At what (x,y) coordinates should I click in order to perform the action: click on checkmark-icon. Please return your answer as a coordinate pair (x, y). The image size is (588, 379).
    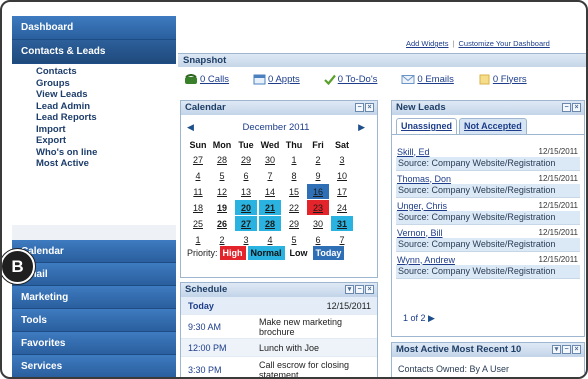
    Looking at the image, I should click on (329, 79).